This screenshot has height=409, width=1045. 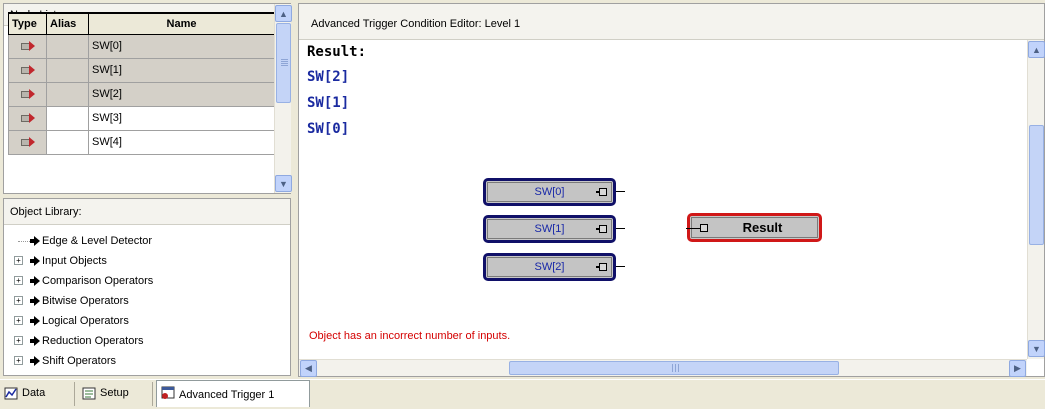 What do you see at coordinates (93, 341) in the screenshot?
I see `tree-item-label: Reduction Operators` at bounding box center [93, 341].